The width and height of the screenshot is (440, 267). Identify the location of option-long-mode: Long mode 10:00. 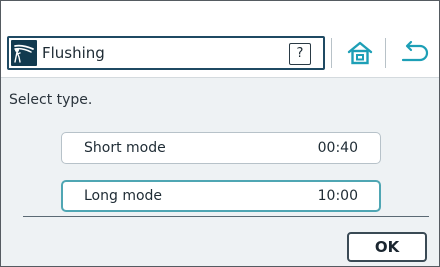
(221, 196).